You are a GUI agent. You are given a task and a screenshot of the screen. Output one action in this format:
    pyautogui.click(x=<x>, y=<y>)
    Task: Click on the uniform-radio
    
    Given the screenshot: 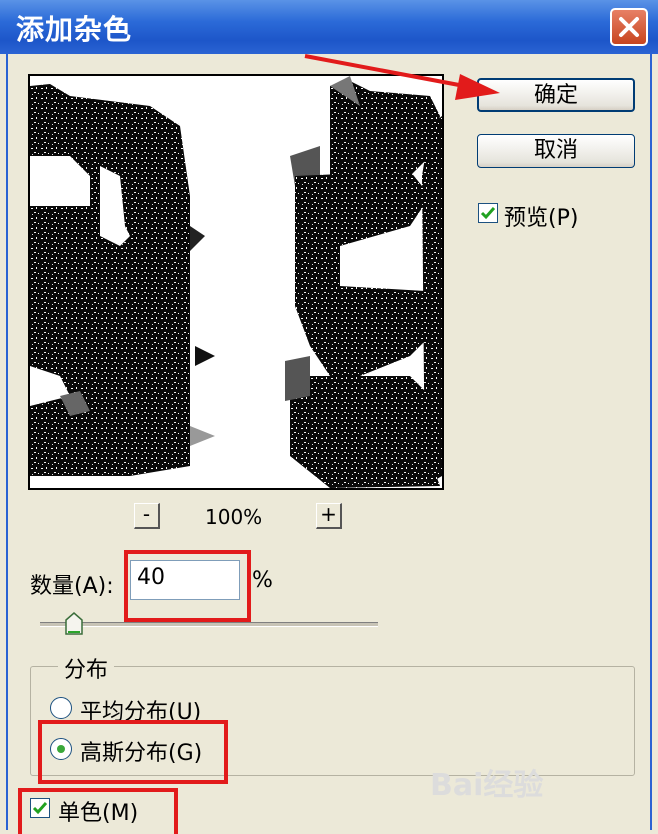 What is the action you would take?
    pyautogui.click(x=61, y=708)
    